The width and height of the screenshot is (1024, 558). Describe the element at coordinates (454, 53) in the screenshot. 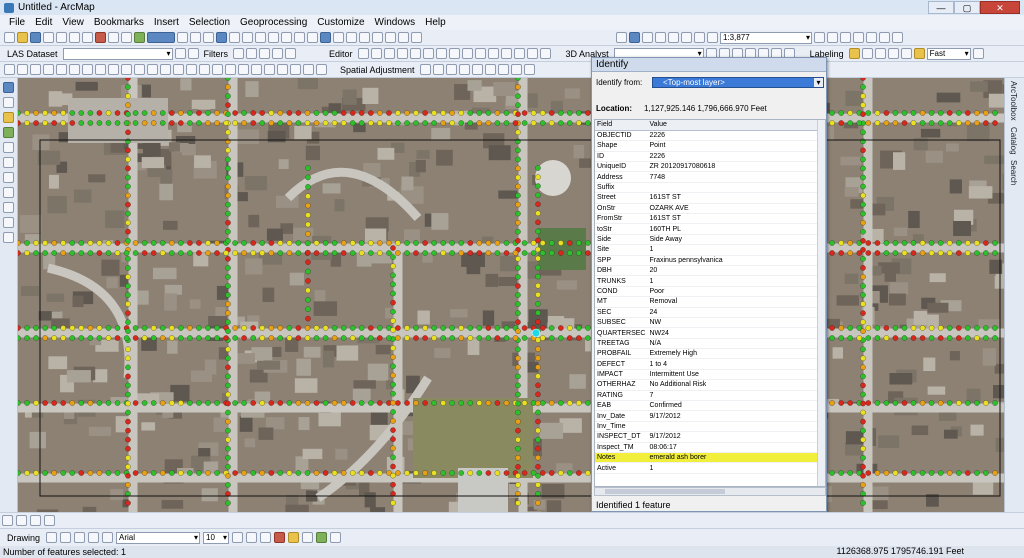

I see `rotate-tool-icon` at that location.